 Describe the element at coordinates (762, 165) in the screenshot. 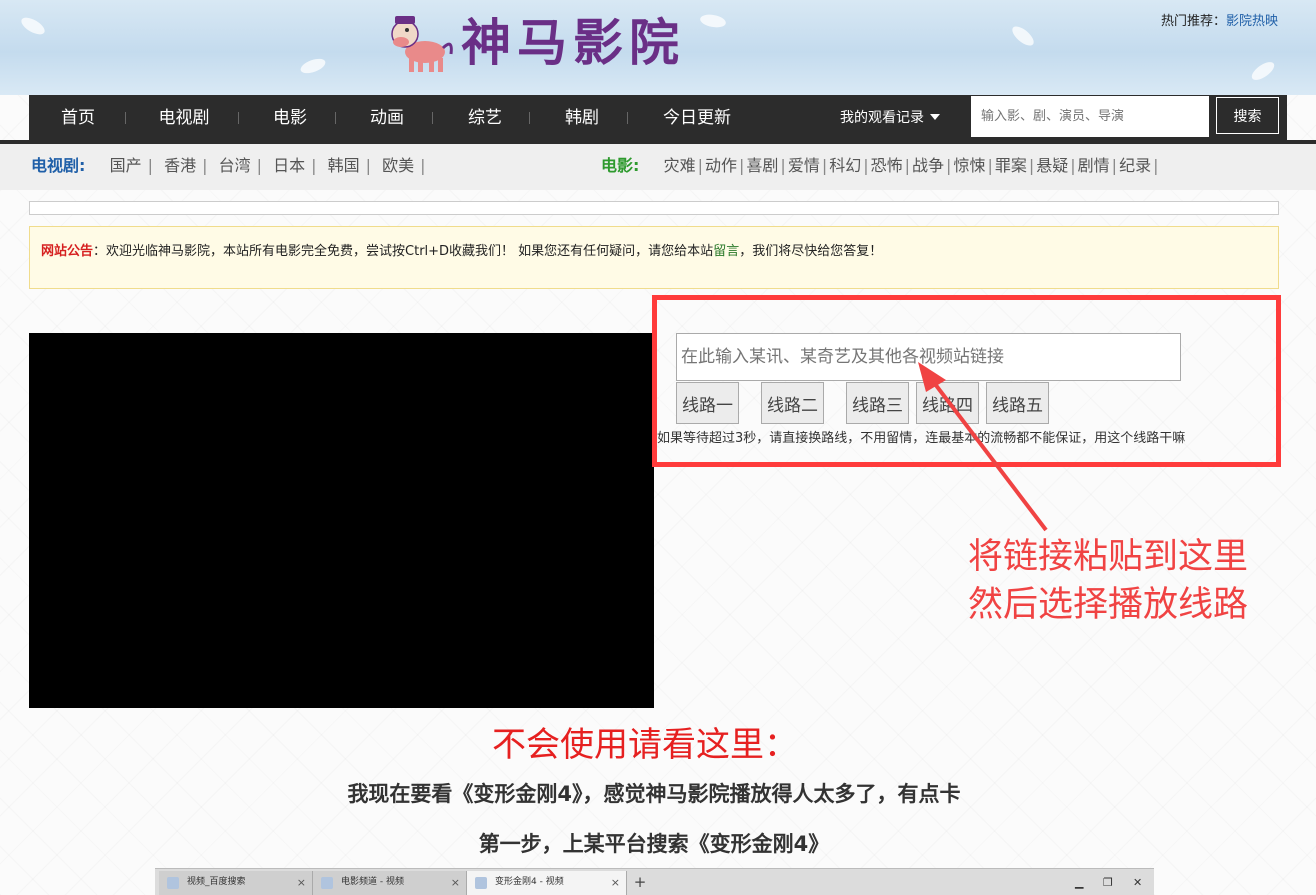

I see `category-link: 喜剧` at that location.